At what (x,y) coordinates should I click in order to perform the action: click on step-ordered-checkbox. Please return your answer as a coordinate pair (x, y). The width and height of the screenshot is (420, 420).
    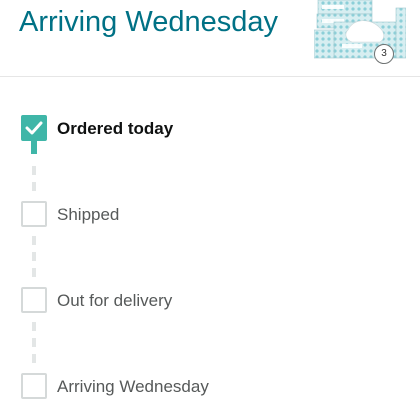
    Looking at the image, I should click on (34, 128).